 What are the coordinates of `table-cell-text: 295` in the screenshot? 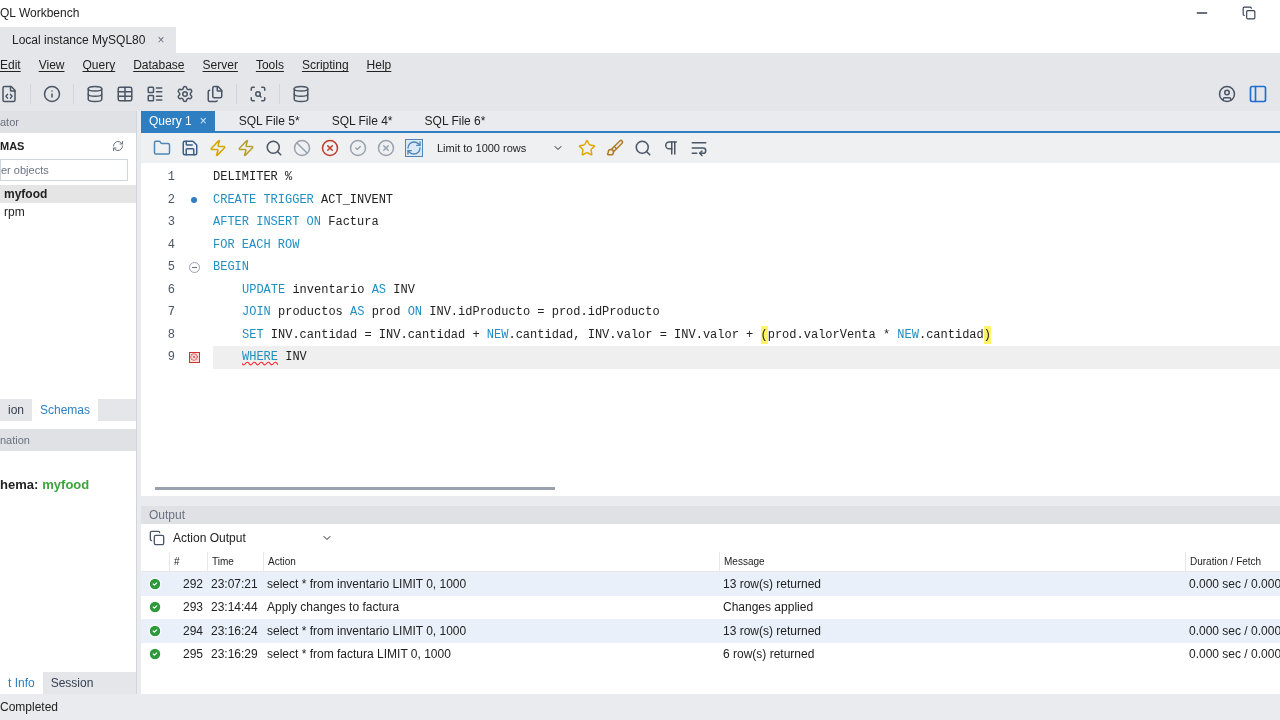 It's located at (192, 655).